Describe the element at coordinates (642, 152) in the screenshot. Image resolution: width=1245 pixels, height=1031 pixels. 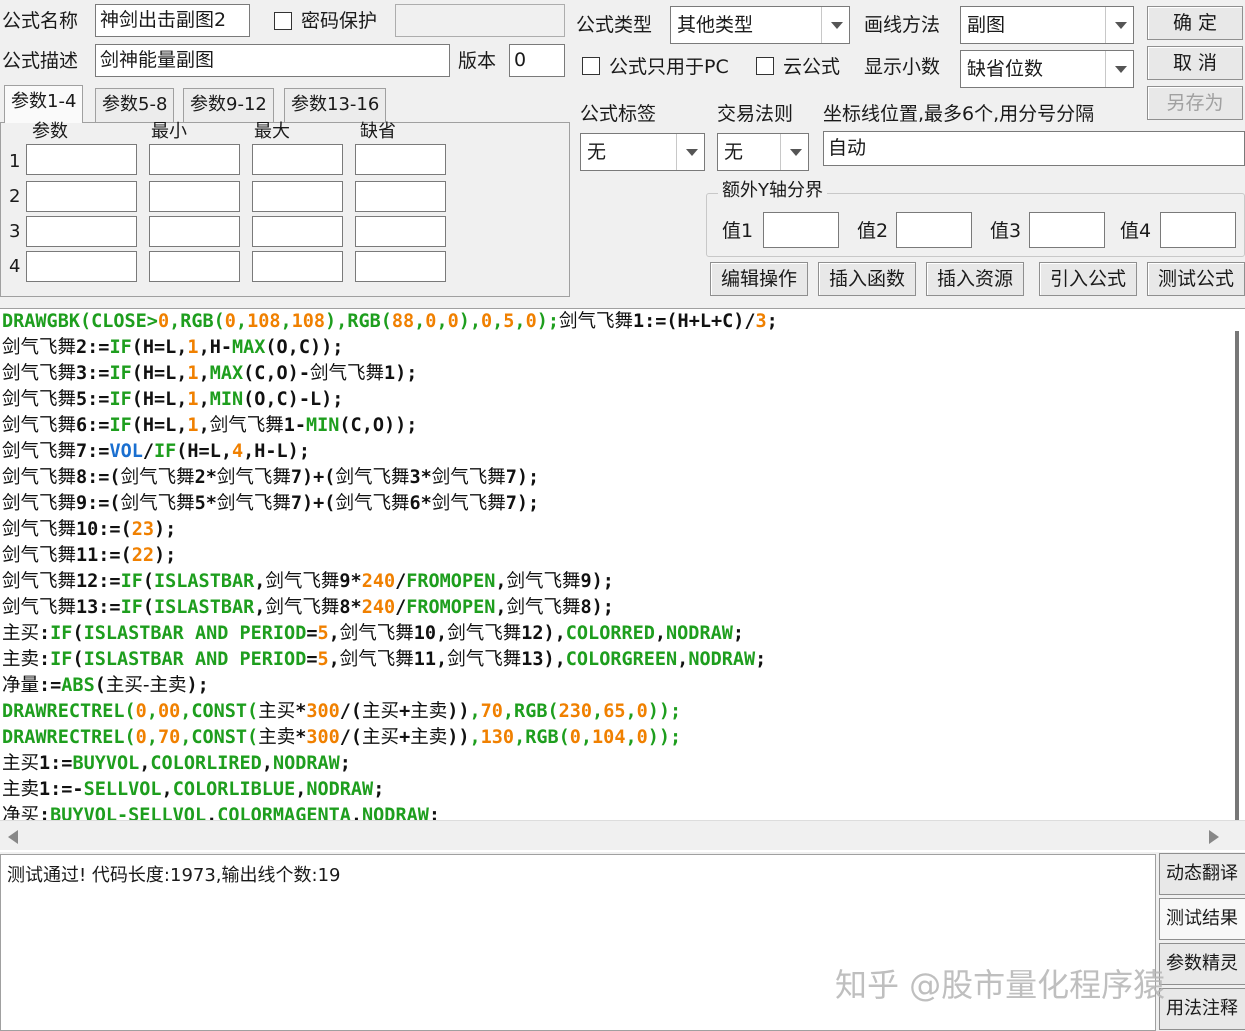
I see `formula-tag-select: 无` at that location.